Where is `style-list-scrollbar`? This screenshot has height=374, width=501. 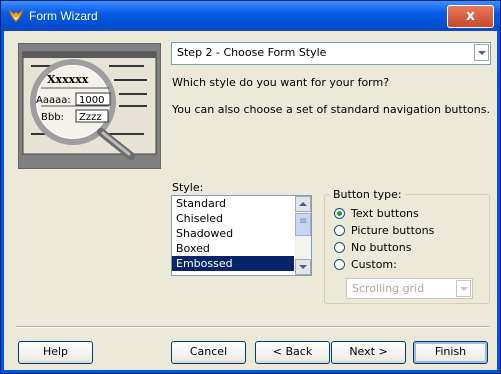
style-list-scrollbar is located at coordinates (303, 235).